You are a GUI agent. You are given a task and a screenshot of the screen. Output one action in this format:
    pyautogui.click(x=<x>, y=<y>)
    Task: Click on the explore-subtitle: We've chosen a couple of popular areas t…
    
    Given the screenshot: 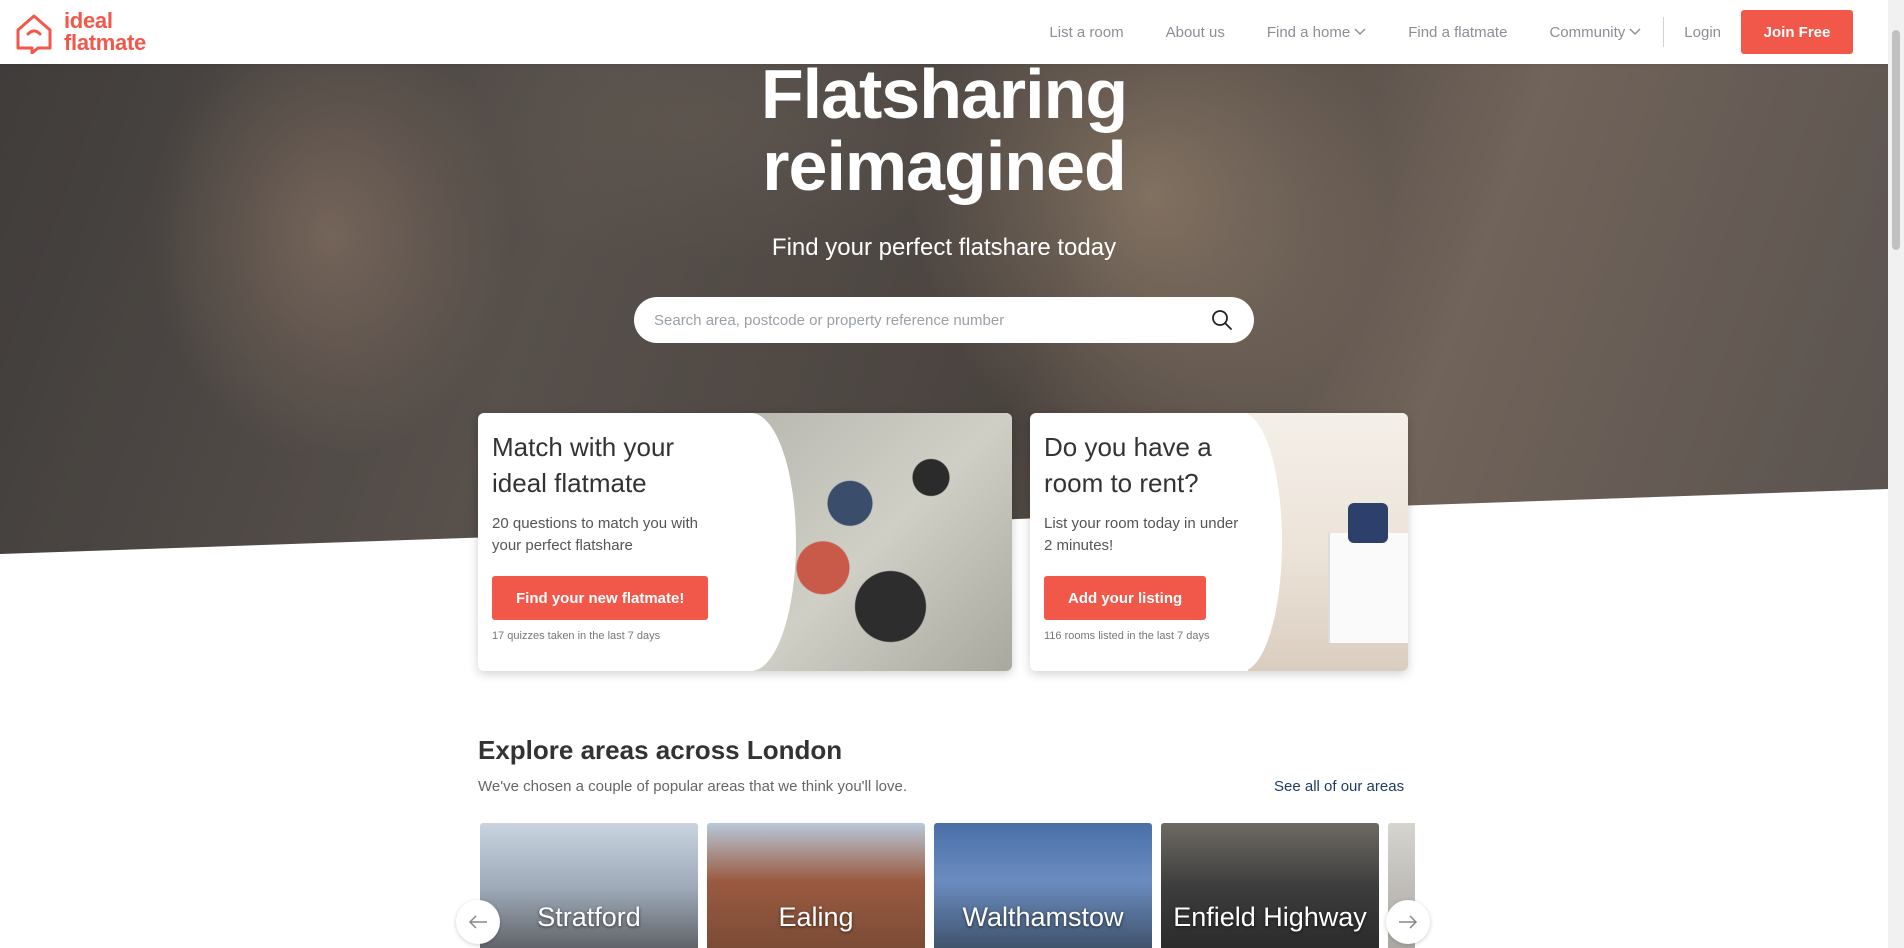 What is the action you would take?
    pyautogui.click(x=693, y=786)
    